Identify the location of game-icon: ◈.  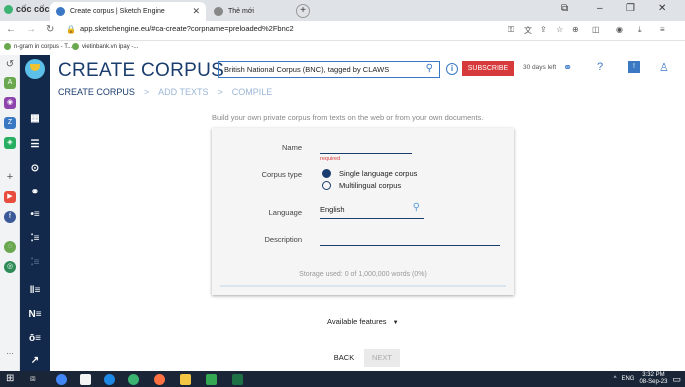
(10, 143).